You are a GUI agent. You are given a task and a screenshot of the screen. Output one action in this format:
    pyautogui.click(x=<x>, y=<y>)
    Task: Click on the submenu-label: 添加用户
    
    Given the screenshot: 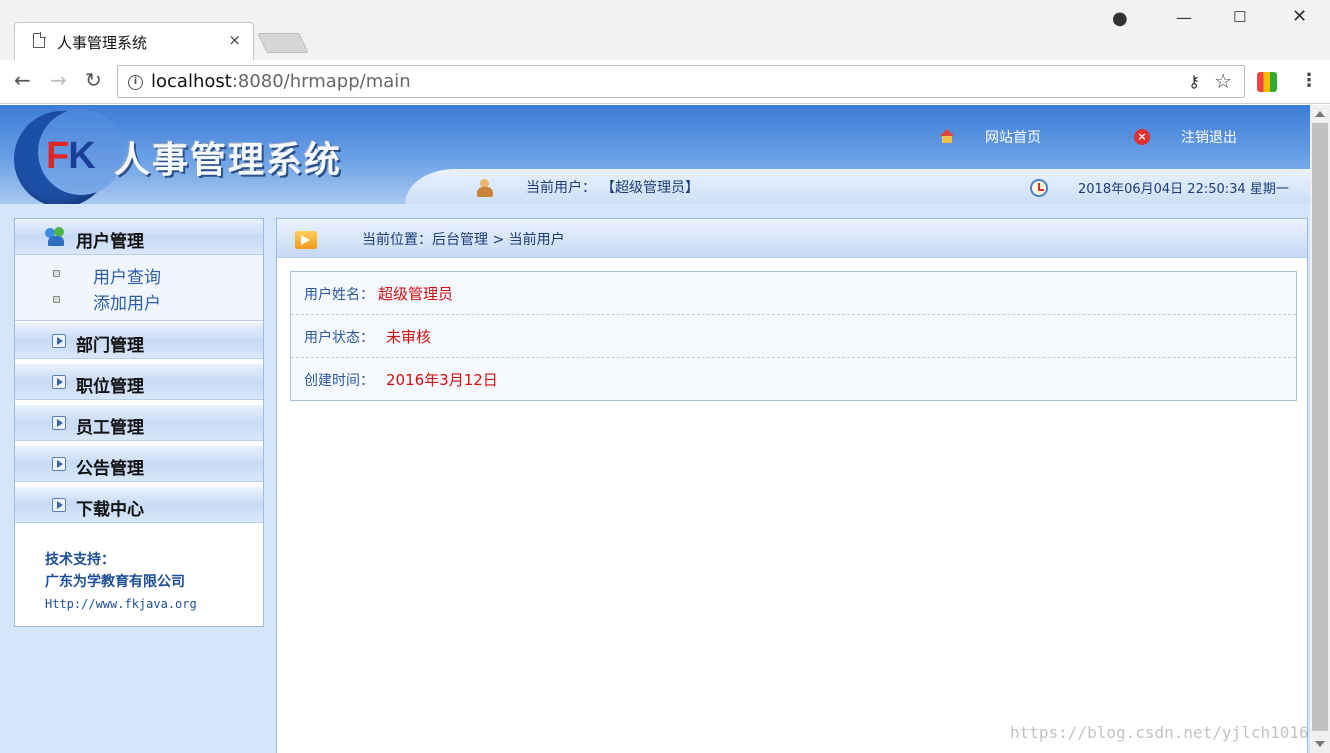 What is the action you would take?
    pyautogui.click(x=127, y=304)
    